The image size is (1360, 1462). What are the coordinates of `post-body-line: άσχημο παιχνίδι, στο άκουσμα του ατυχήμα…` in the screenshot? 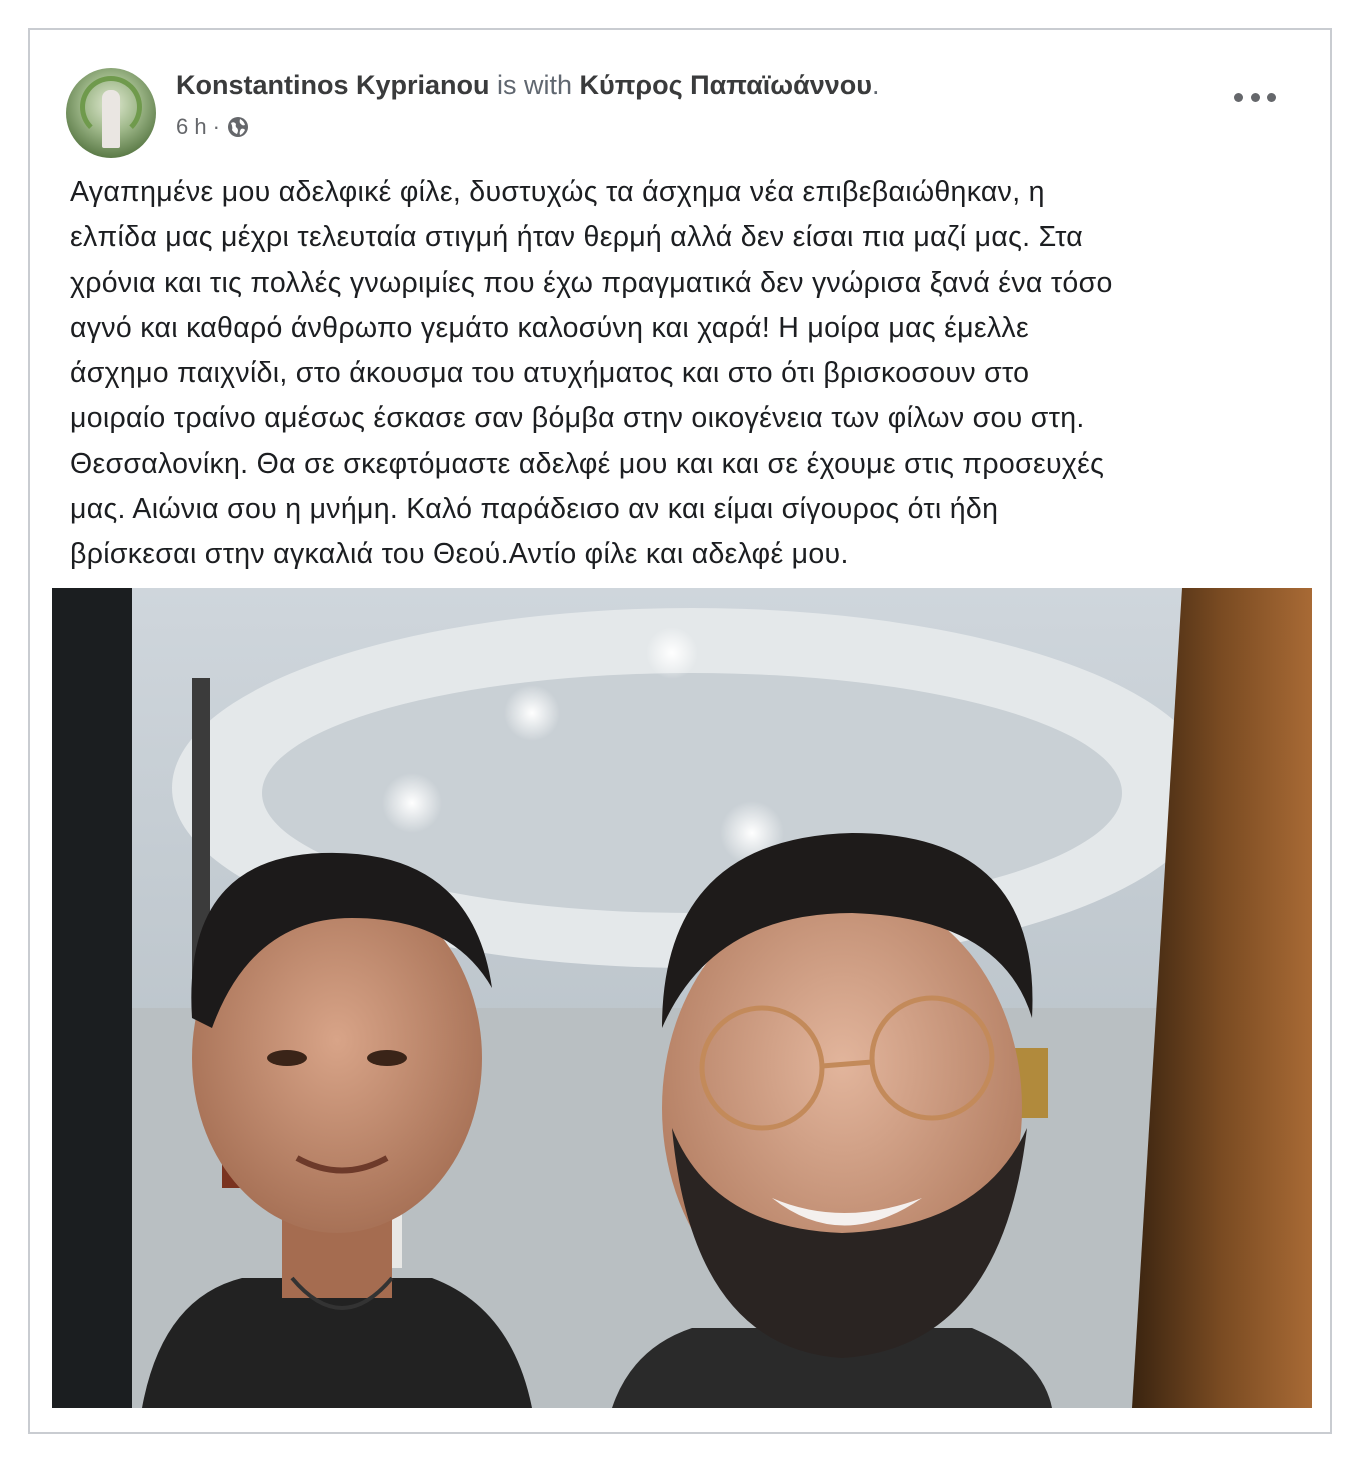 It's located at (550, 373).